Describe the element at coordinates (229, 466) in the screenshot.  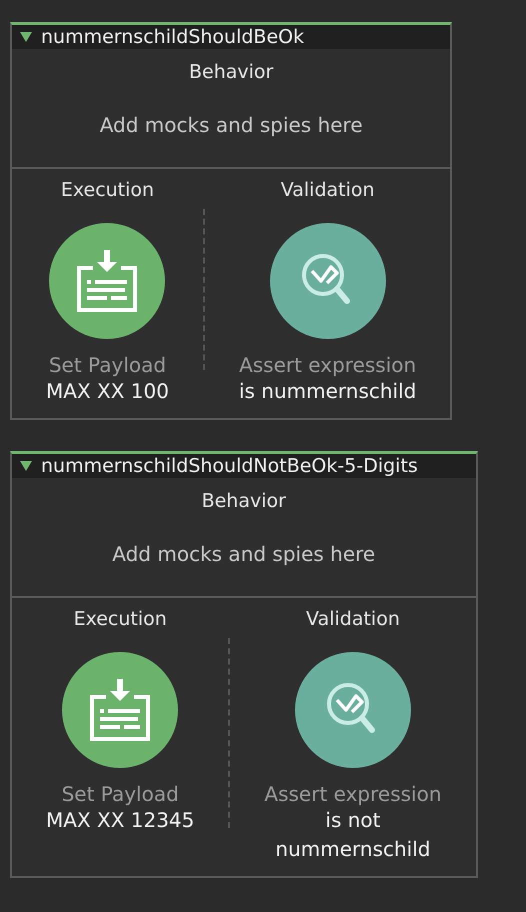
I see `test-name: nummernschildShouldNotBeOk-5-Digits` at that location.